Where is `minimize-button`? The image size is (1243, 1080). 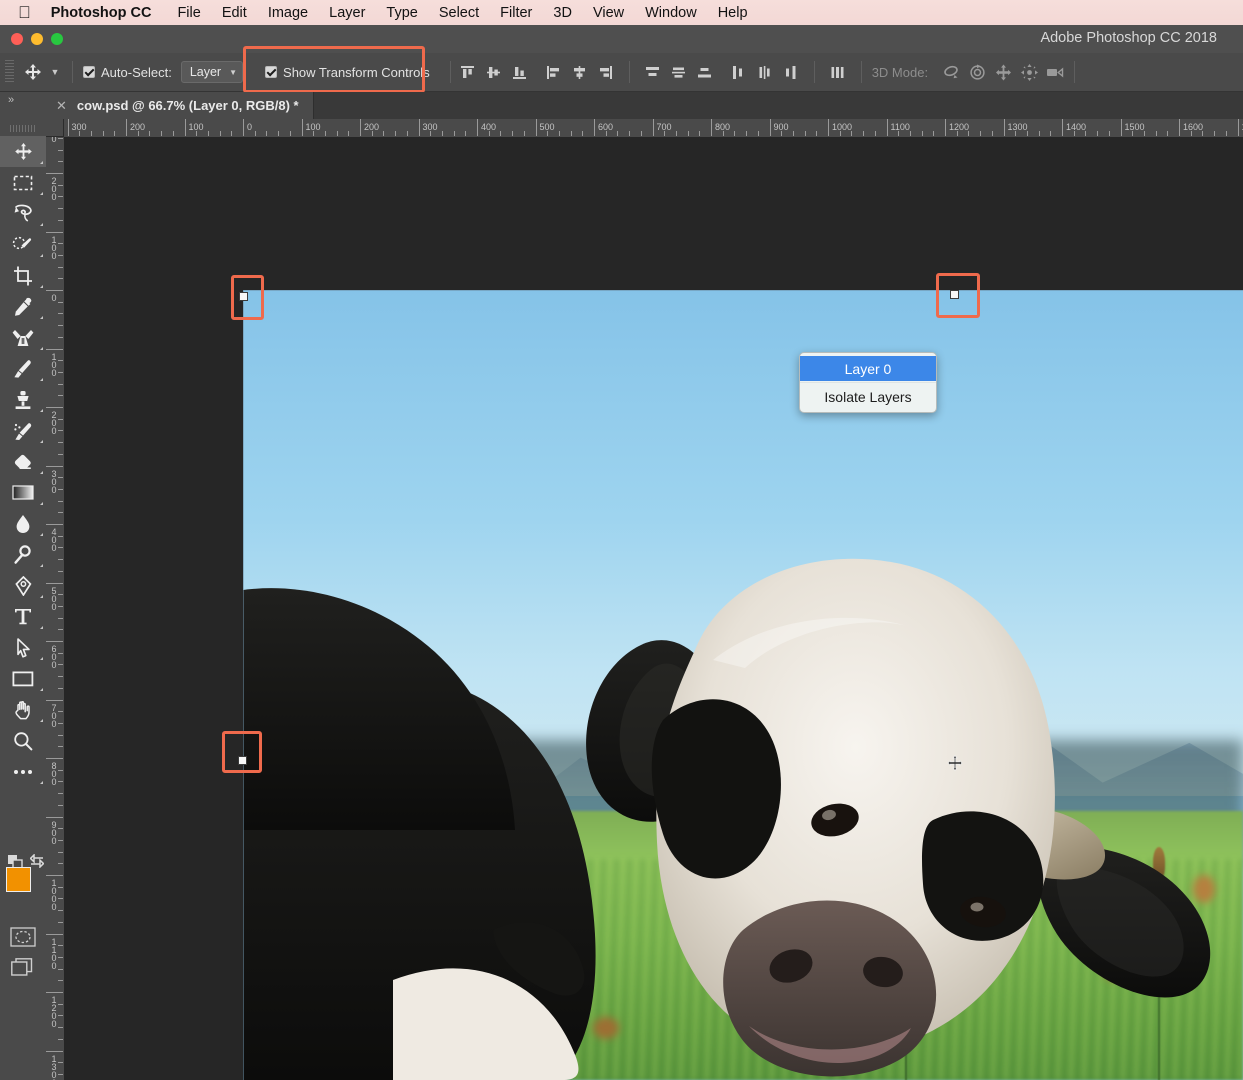 minimize-button is located at coordinates (37, 39).